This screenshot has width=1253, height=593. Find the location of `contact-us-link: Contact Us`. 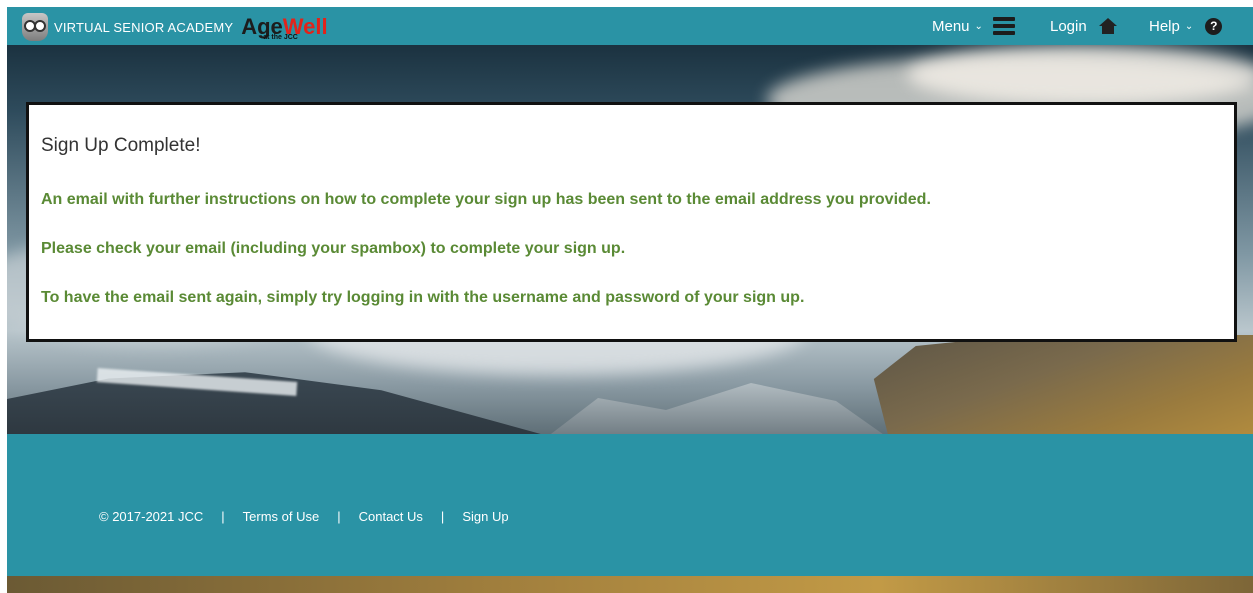

contact-us-link: Contact Us is located at coordinates (391, 516).